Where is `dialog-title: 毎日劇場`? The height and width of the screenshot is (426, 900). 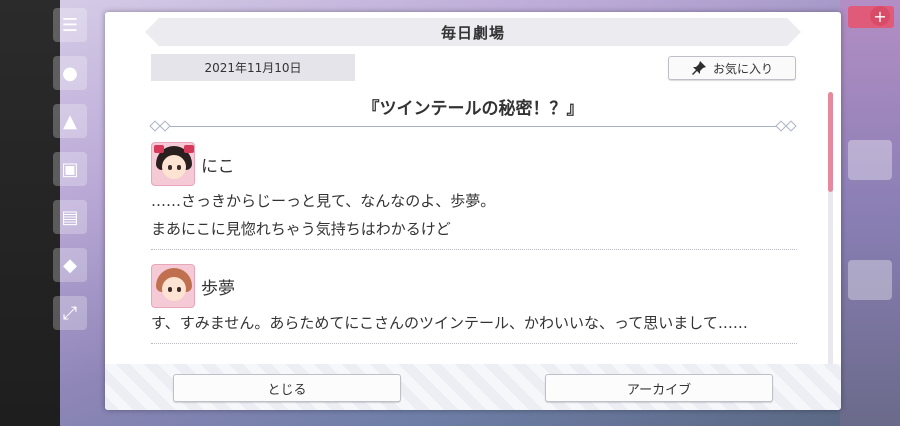
dialog-title: 毎日劇場 is located at coordinates (472, 32).